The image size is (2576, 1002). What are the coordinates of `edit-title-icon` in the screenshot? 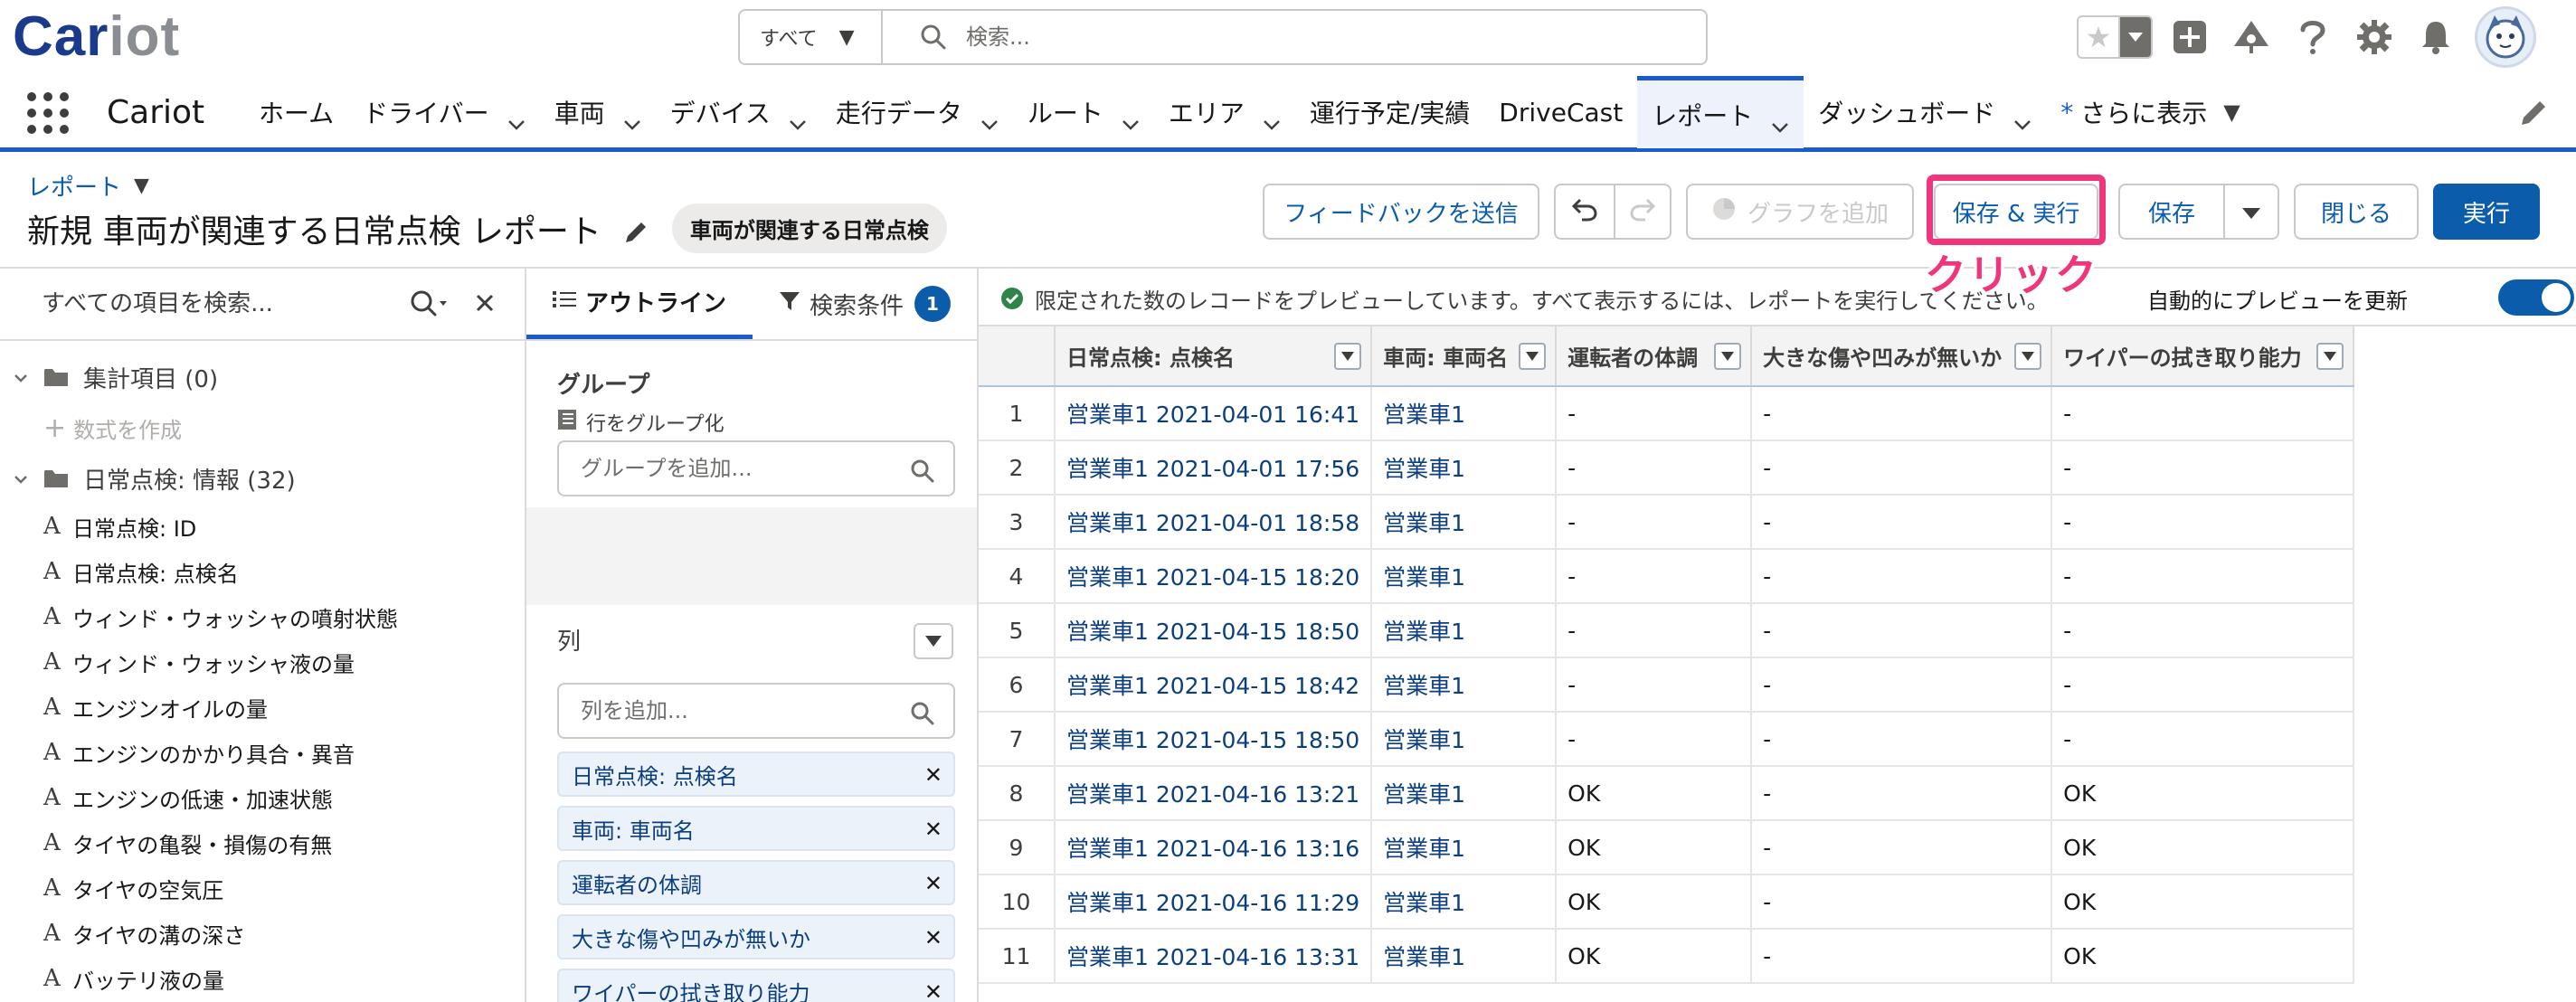 It's located at (636, 229).